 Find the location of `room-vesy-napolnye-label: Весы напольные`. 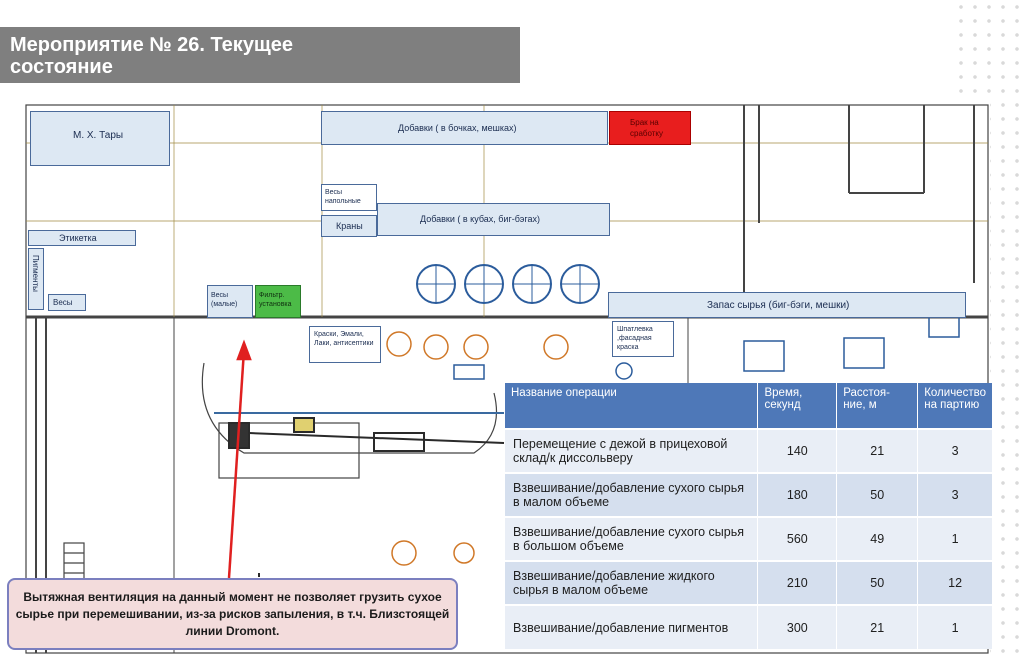

room-vesy-napolnye-label: Весы напольные is located at coordinates (343, 197).